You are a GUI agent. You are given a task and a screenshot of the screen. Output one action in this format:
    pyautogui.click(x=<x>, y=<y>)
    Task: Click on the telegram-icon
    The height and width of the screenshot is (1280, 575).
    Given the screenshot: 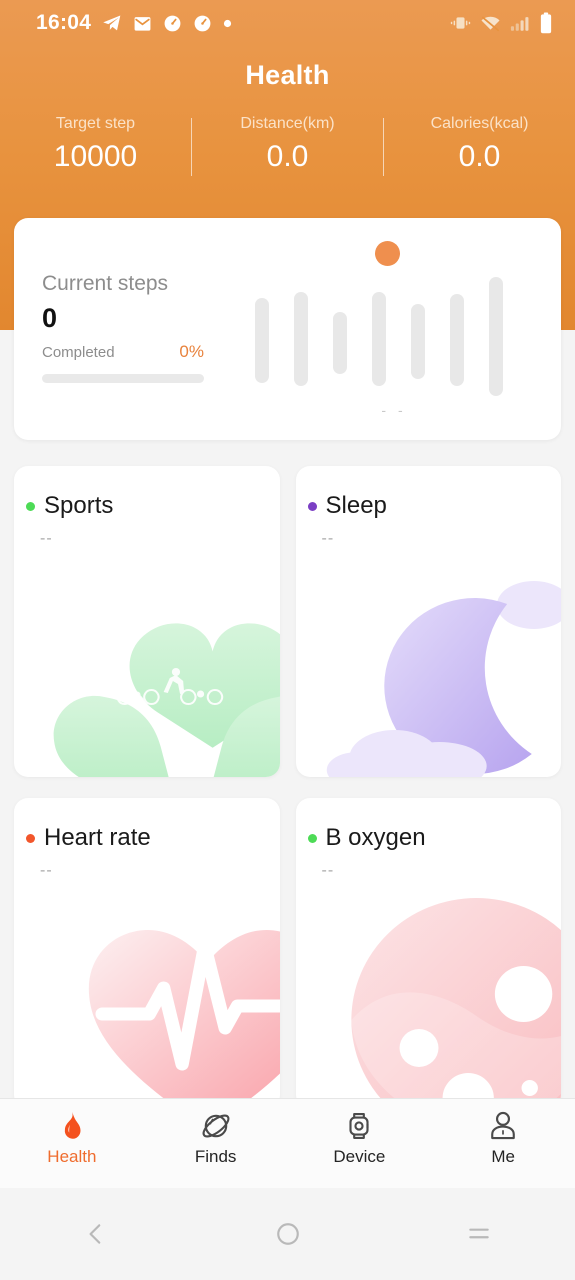 What is the action you would take?
    pyautogui.click(x=112, y=23)
    